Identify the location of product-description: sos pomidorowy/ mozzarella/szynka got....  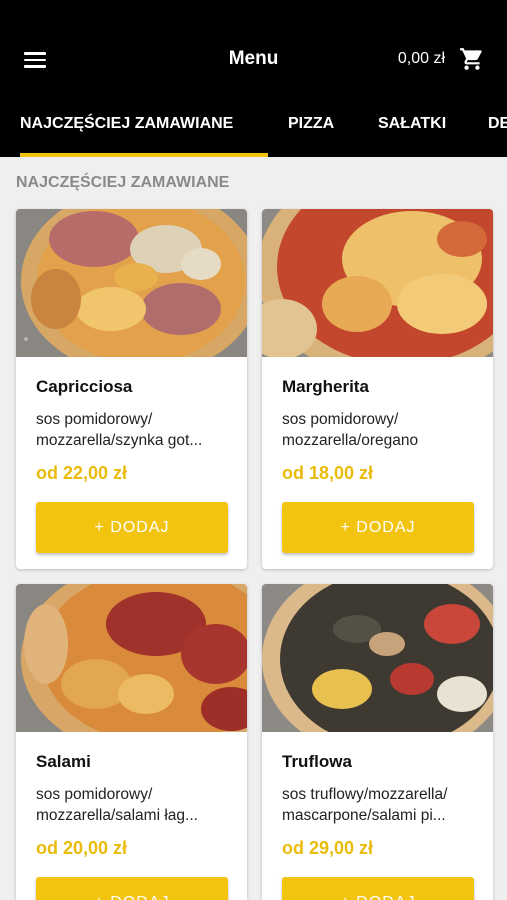
(119, 430).